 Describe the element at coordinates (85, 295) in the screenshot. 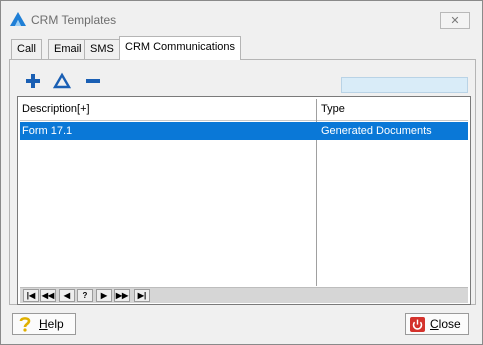

I see `find-record-button: ?` at that location.